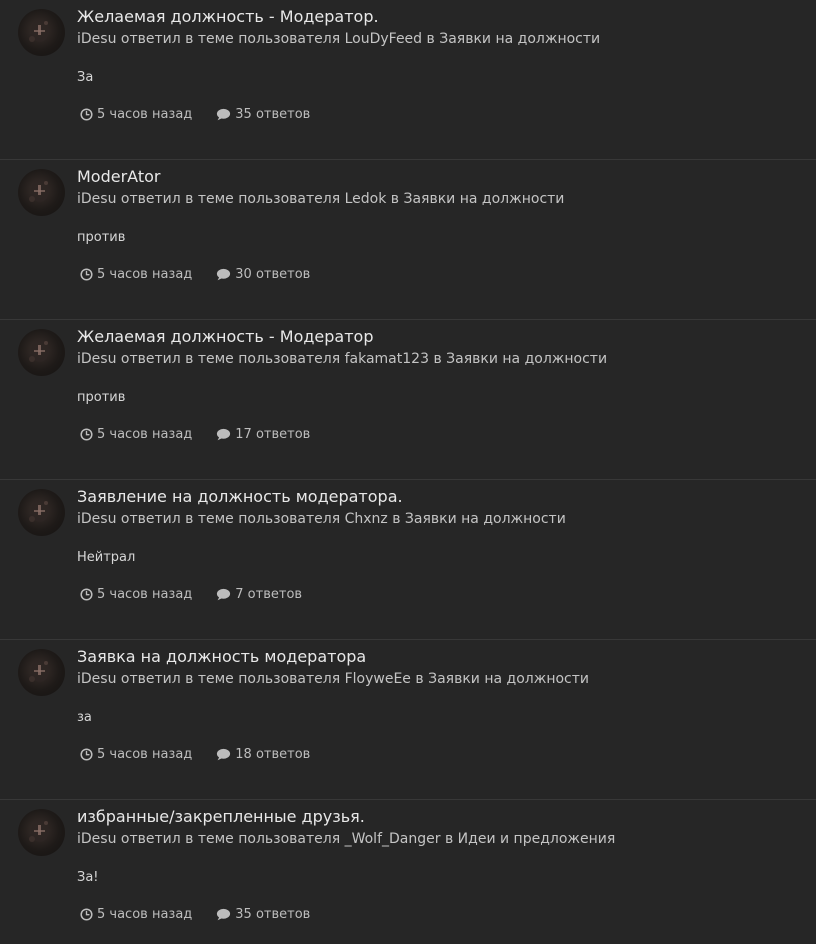  Describe the element at coordinates (221, 816) in the screenshot. I see `topic-title: избранные/закрепленные друзья.` at that location.